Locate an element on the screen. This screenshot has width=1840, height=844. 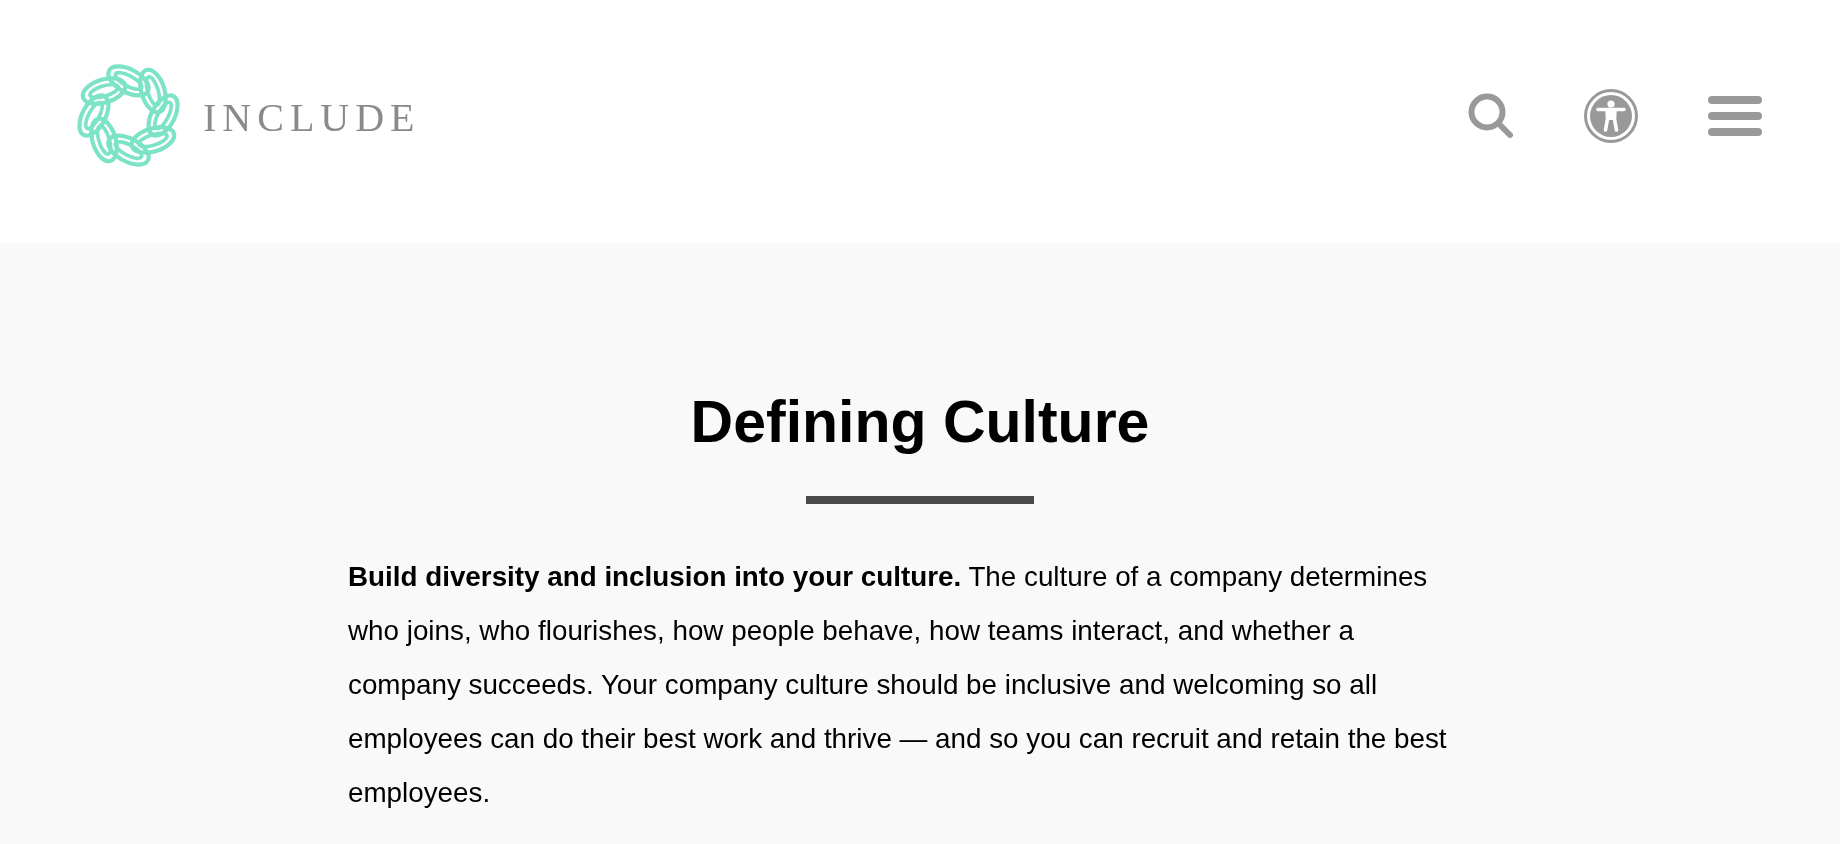
brand-name: INCLUDE is located at coordinates (312, 115).